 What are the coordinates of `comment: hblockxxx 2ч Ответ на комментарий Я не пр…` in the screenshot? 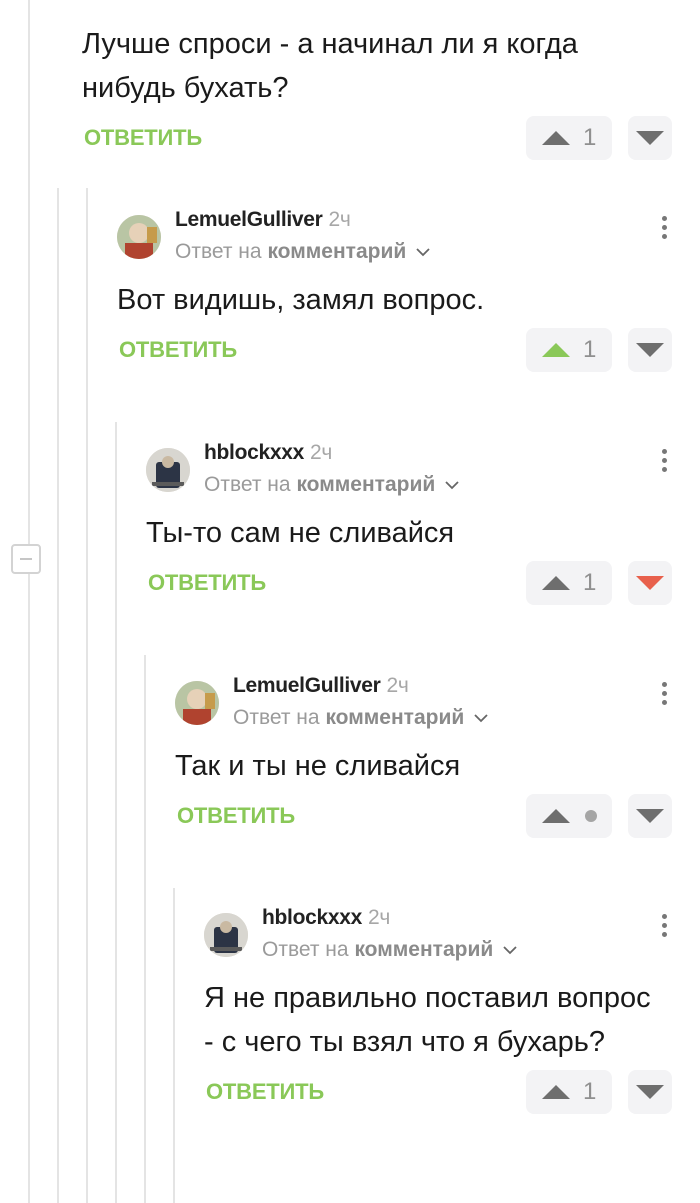 It's located at (452, 1005).